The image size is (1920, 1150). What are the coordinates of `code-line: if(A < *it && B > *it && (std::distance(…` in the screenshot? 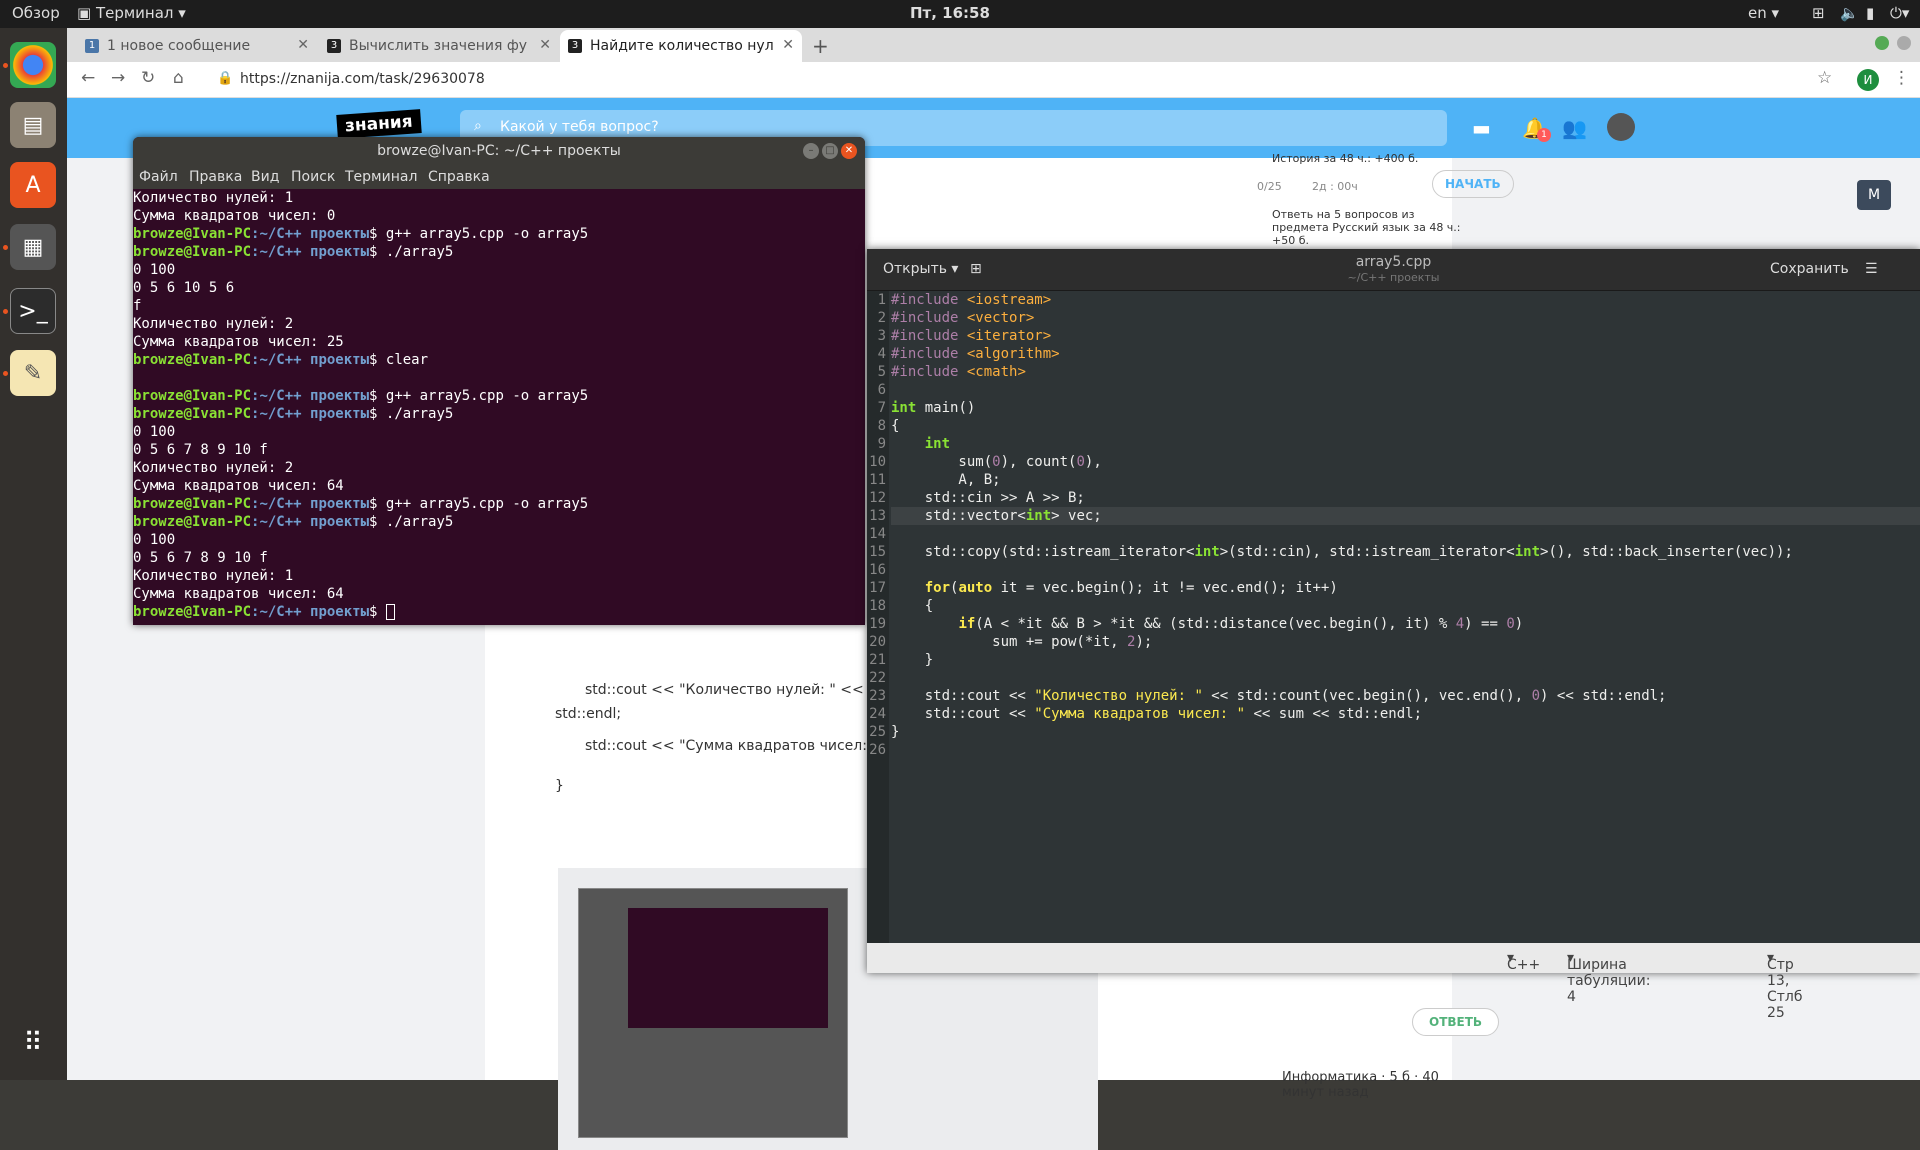 It's located at (1405, 624).